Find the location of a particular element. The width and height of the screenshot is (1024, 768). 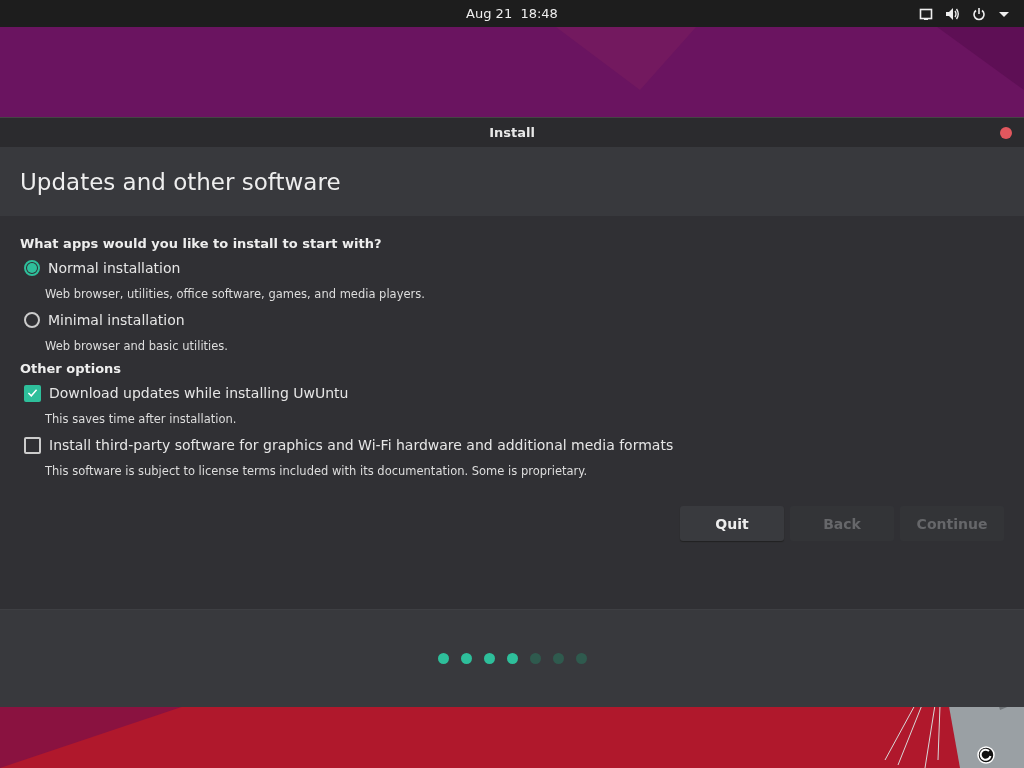

option-description: This saves time after installation. is located at coordinates (141, 419).